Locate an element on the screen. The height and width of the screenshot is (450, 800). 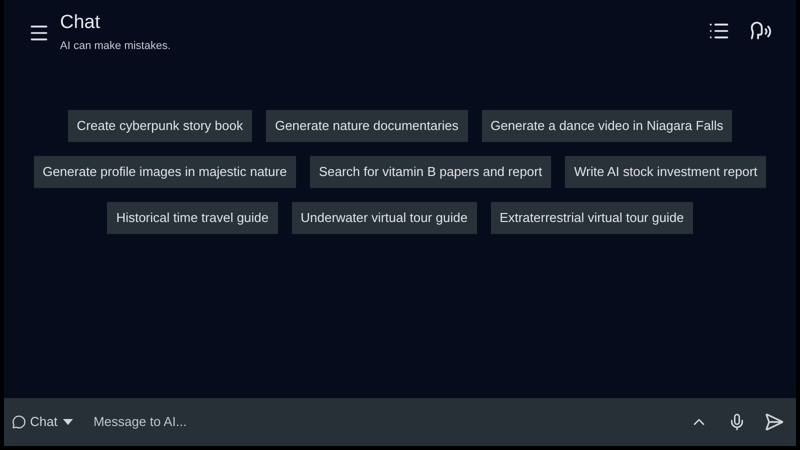
send-button is located at coordinates (774, 422).